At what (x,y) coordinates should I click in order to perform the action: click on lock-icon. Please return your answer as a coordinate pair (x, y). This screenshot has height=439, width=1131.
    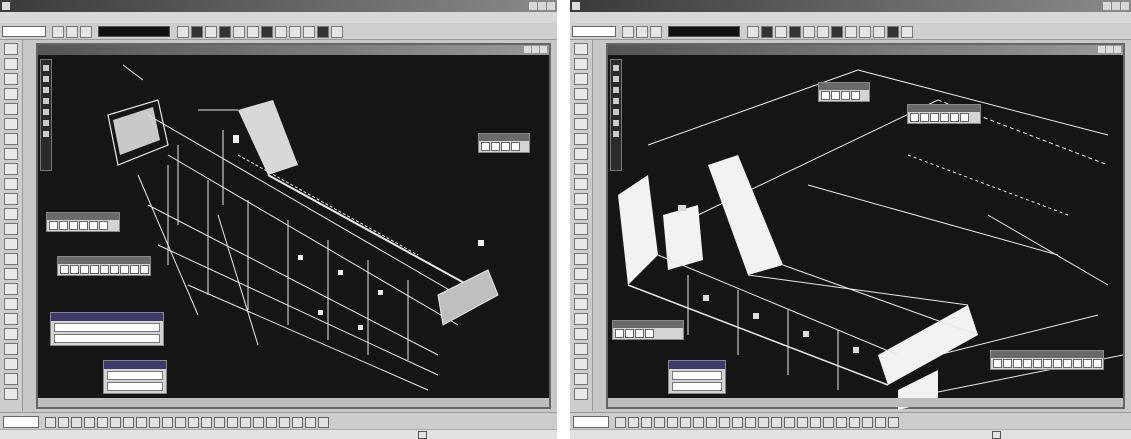
    Looking at the image, I should click on (422, 435).